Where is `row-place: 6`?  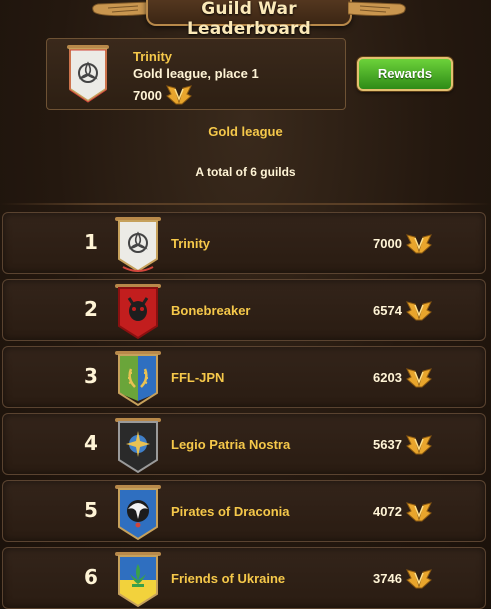
row-place: 6 is located at coordinates (91, 577).